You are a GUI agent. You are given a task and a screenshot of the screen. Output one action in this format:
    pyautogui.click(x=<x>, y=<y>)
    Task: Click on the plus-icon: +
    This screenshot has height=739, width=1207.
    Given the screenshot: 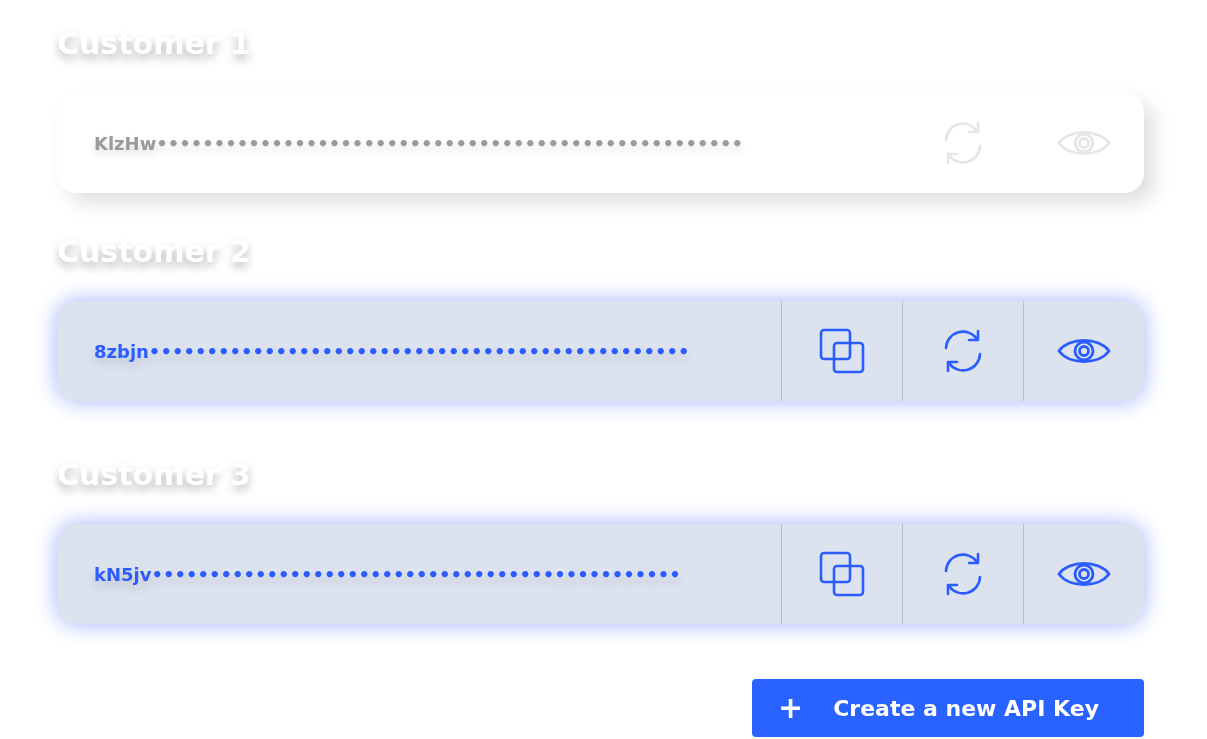 What is the action you would take?
    pyautogui.click(x=791, y=708)
    